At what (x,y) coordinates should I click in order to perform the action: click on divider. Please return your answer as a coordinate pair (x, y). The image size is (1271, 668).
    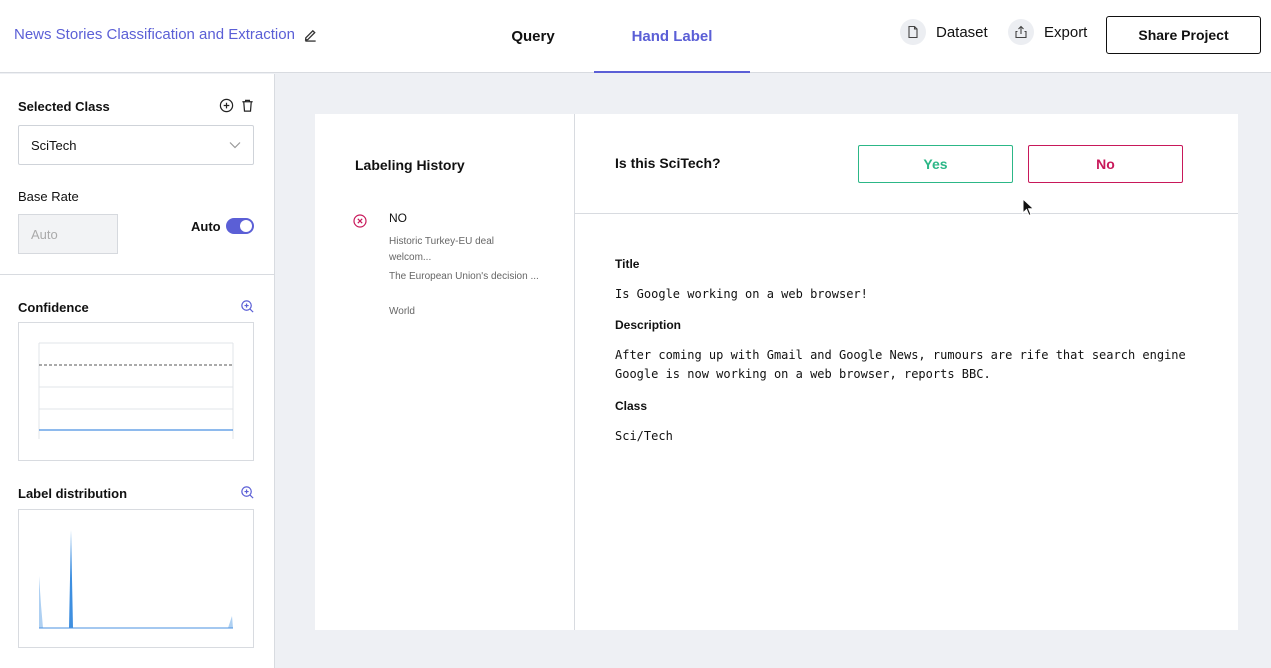
    Looking at the image, I should click on (137, 274).